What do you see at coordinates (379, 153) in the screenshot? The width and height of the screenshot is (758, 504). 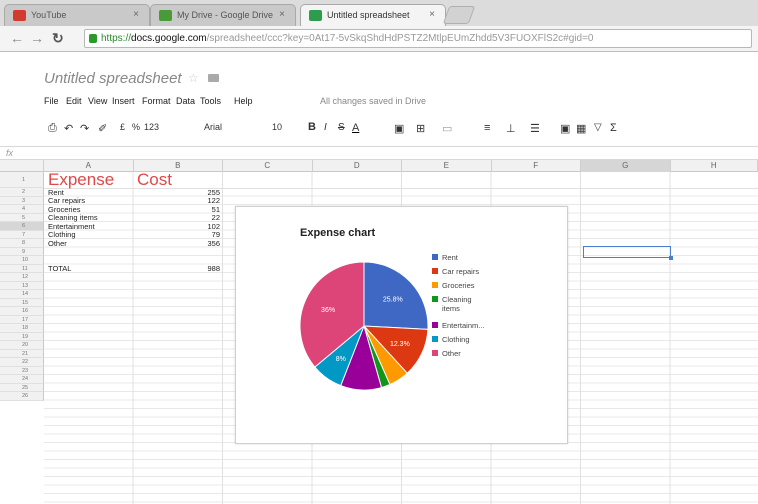 I see `formula-bar: fx` at bounding box center [379, 153].